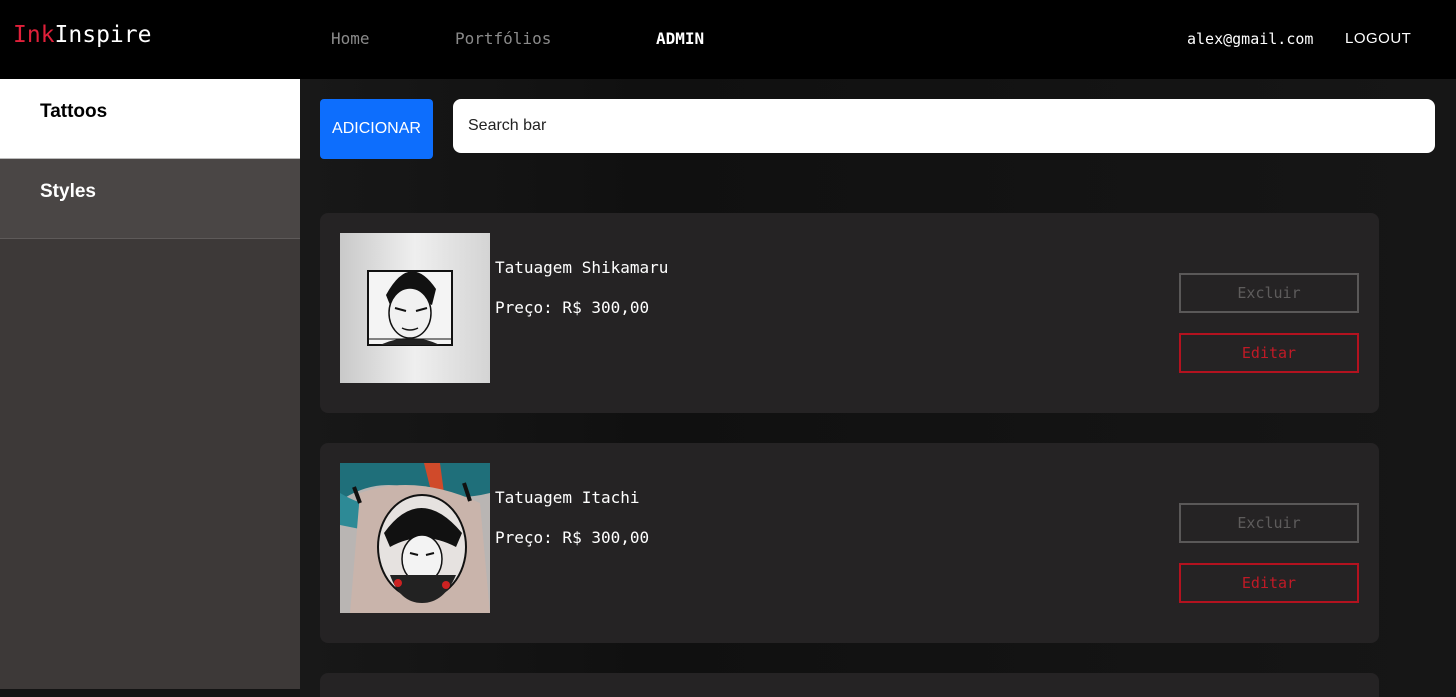 The height and width of the screenshot is (697, 1456). I want to click on shikamaru-tattoo-image, so click(415, 308).